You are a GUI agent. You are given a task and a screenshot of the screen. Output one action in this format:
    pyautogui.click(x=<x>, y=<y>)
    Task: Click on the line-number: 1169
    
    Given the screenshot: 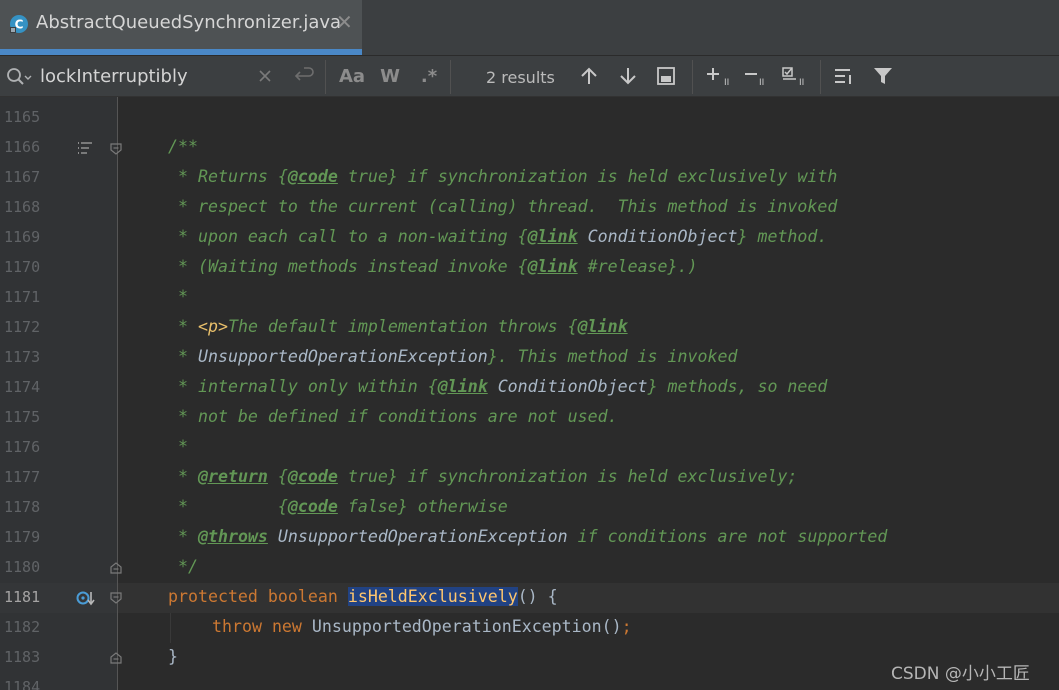 What is the action you would take?
    pyautogui.click(x=22, y=237)
    